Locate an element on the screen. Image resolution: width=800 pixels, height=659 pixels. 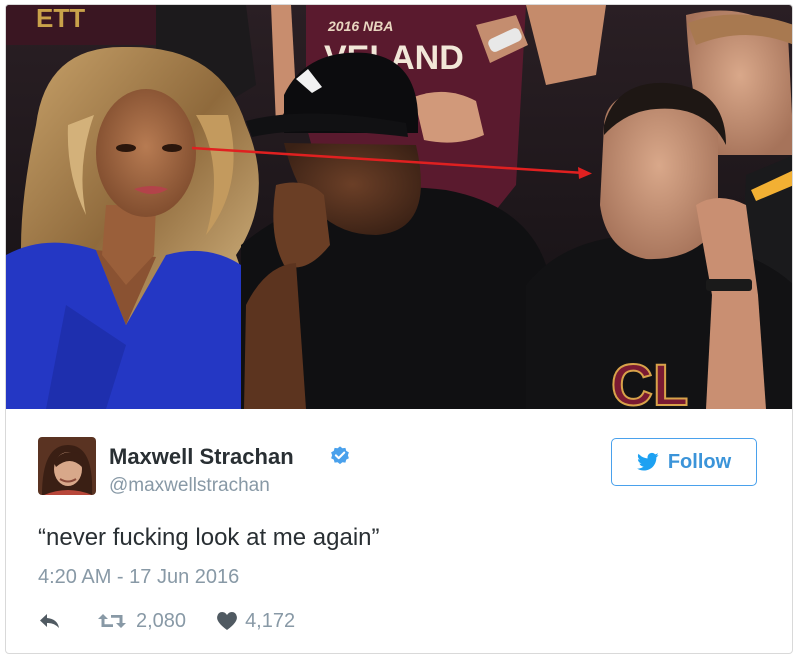
tweet-timestamp: 4:20 AM - 17 Jun 2016 is located at coordinates (138, 577).